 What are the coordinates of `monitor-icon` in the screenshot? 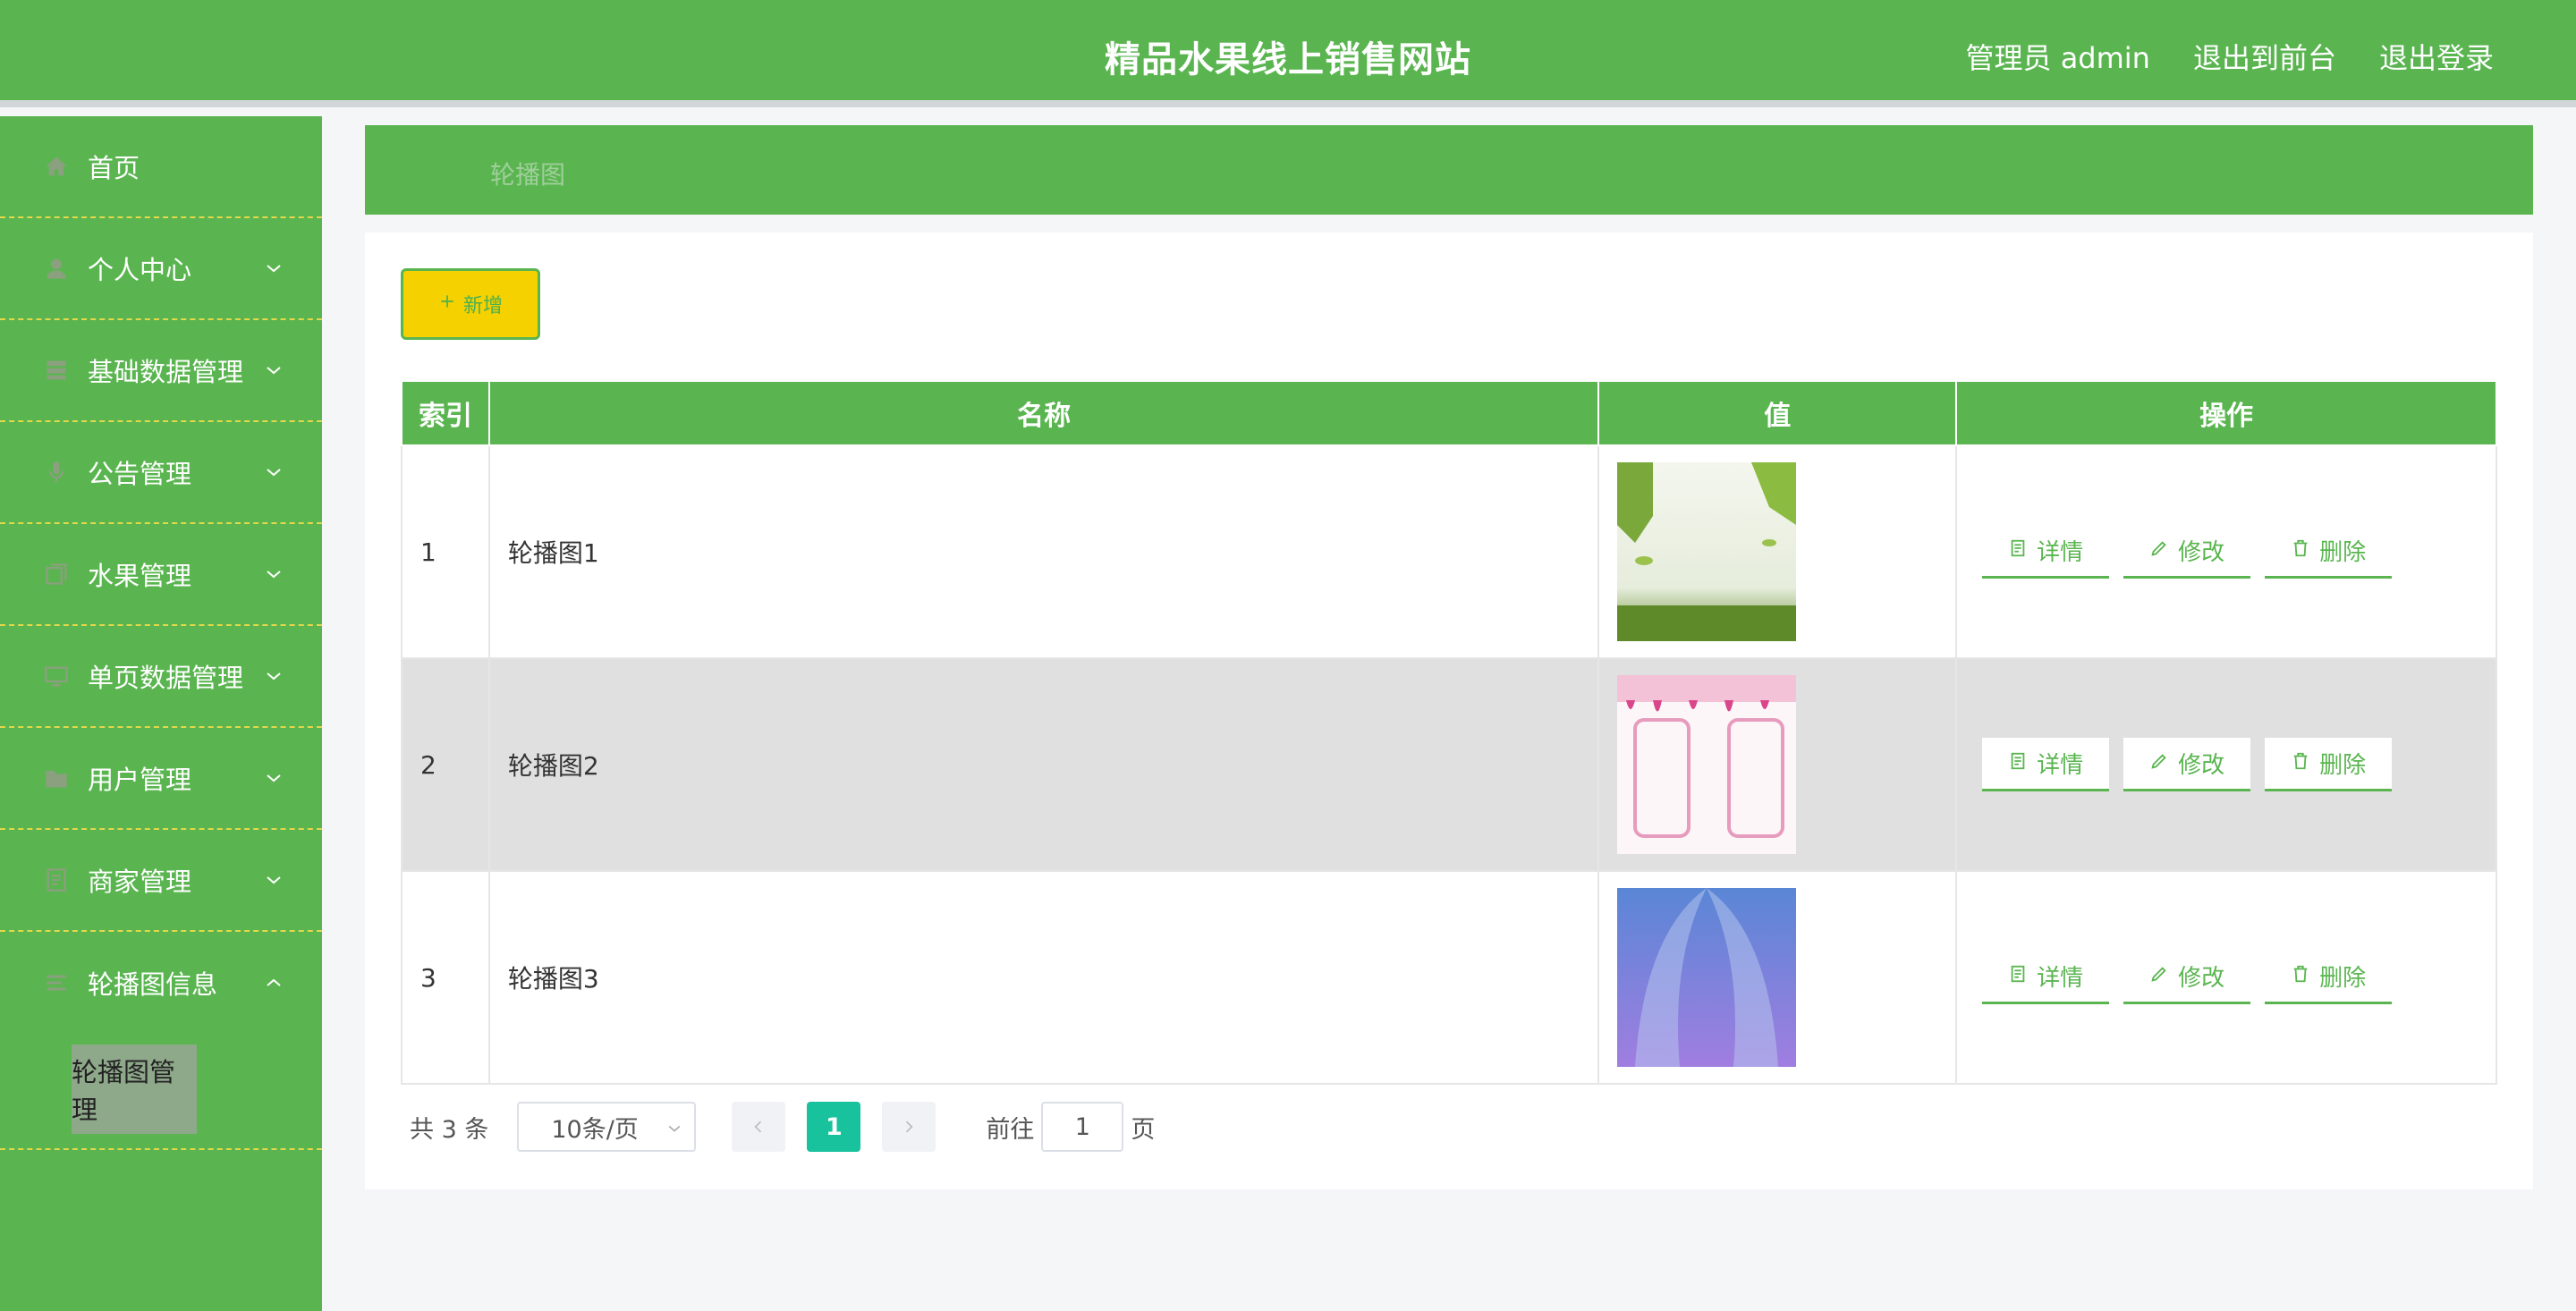 It's located at (56, 676).